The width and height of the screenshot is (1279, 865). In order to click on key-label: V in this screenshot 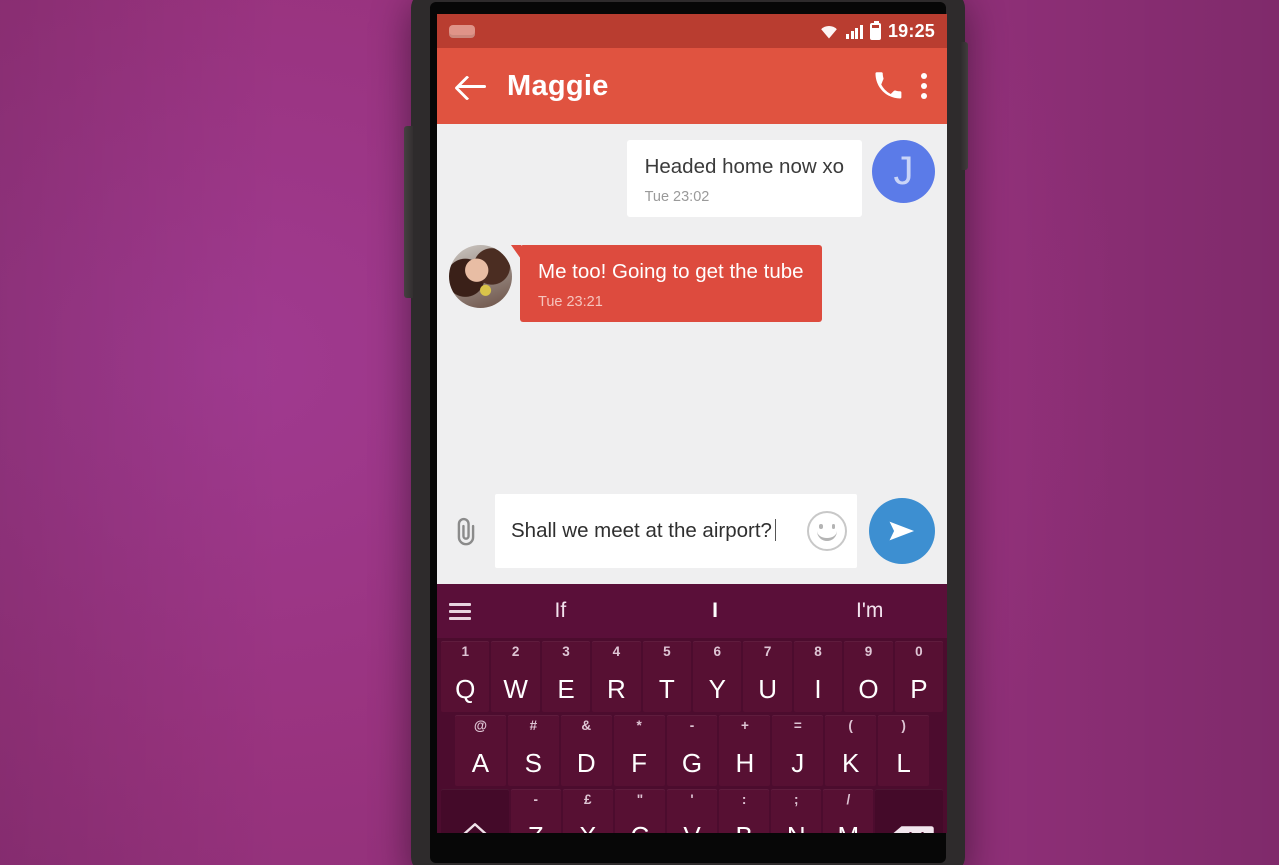, I will do `click(691, 827)`.